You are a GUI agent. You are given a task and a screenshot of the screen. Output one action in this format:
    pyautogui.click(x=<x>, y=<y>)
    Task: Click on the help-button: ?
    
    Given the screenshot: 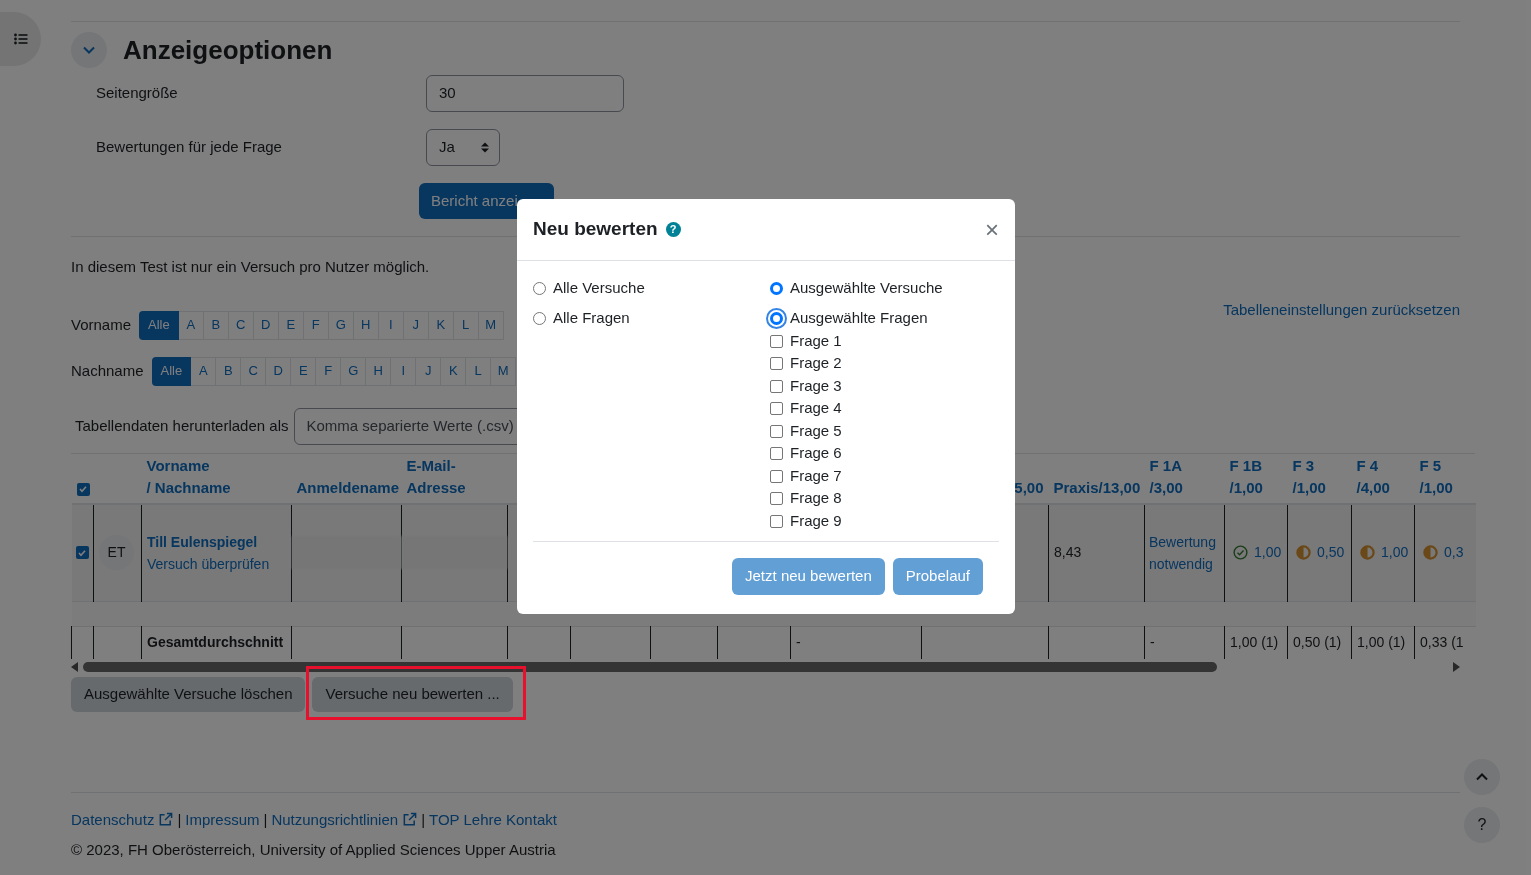 What is the action you would take?
    pyautogui.click(x=1482, y=825)
    